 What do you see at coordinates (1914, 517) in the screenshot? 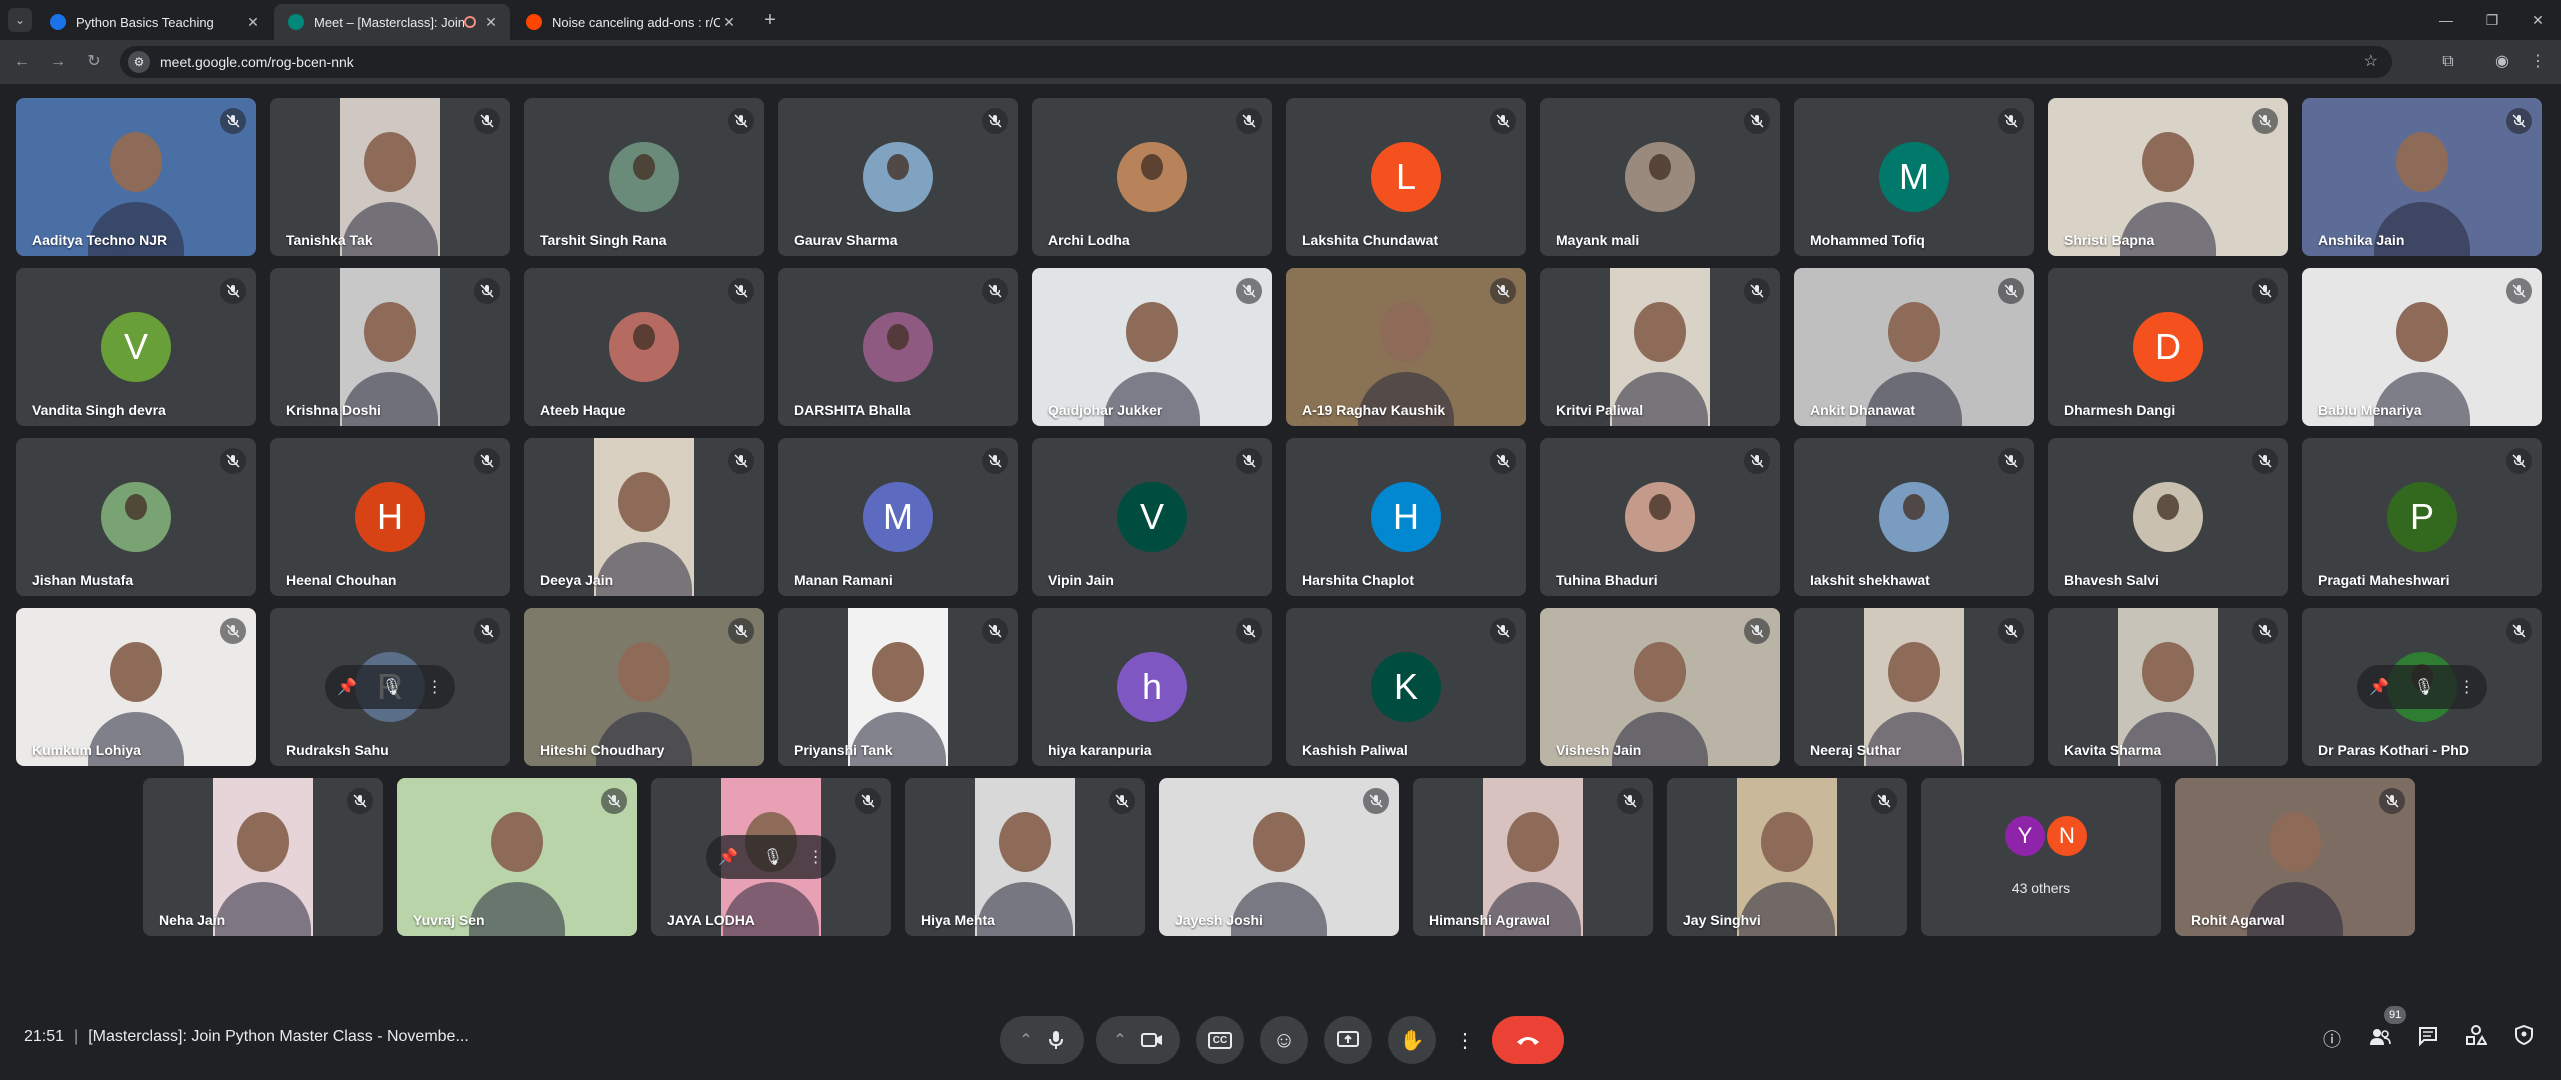
I see `participant-tile: Iakshit shekhawat` at bounding box center [1914, 517].